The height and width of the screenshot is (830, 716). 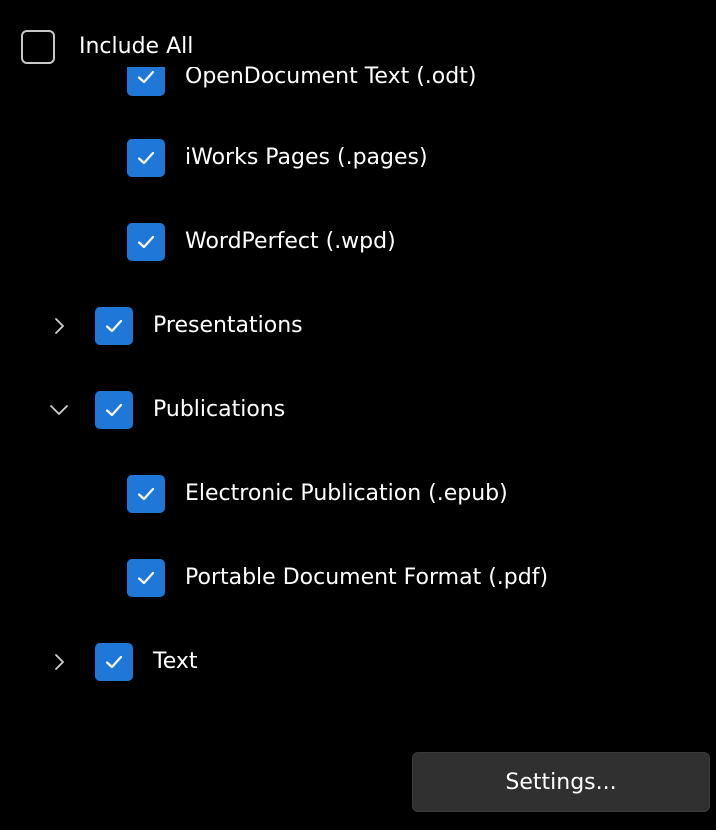 What do you see at coordinates (331, 76) in the screenshot?
I see `tree-item-label: OpenDocument Text (.odt)` at bounding box center [331, 76].